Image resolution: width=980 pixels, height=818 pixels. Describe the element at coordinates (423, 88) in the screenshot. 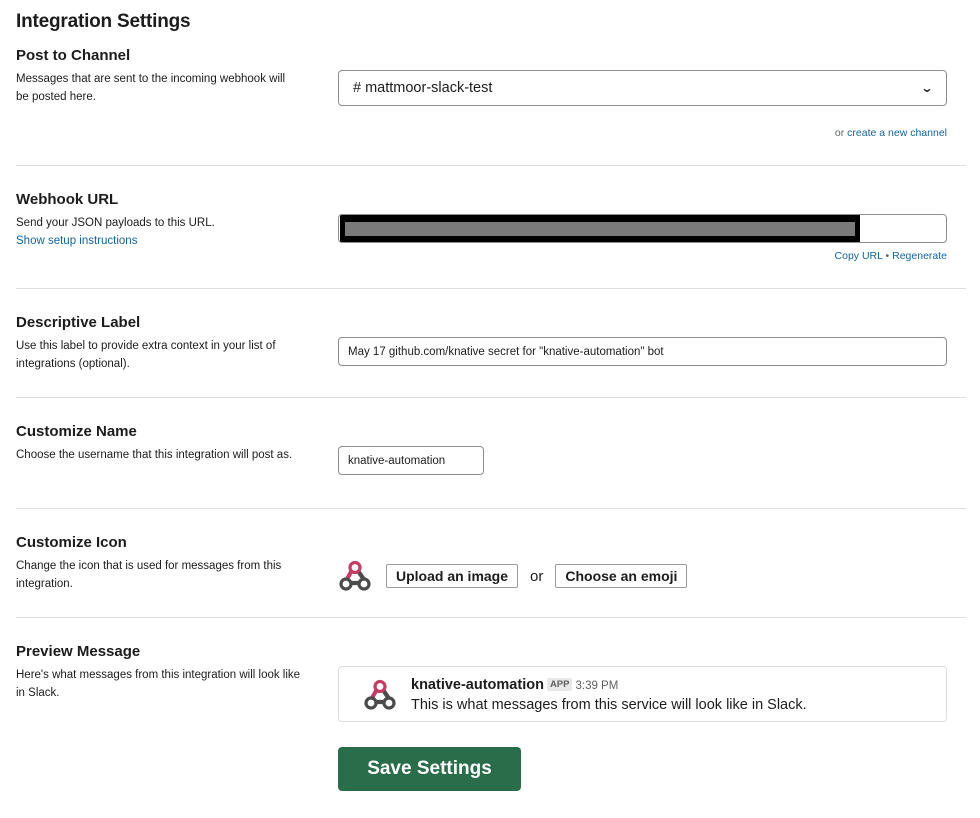

I see `channel-select-value: # mattmoor-slack-test` at that location.